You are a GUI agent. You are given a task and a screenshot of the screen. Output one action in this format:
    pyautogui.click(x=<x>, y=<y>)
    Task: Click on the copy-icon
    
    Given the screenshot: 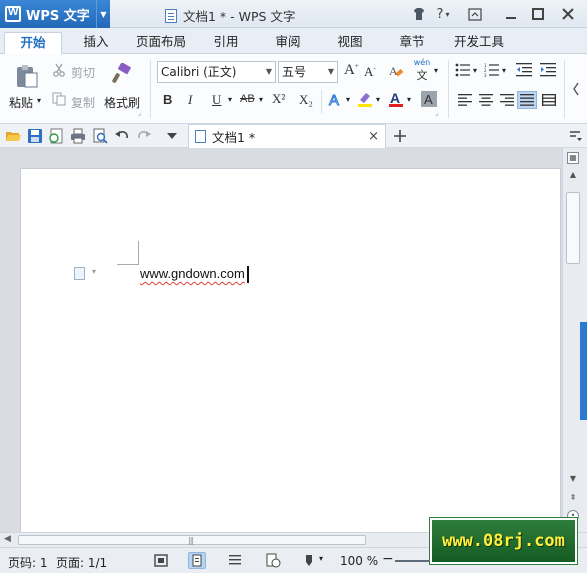 What is the action you would take?
    pyautogui.click(x=59, y=99)
    